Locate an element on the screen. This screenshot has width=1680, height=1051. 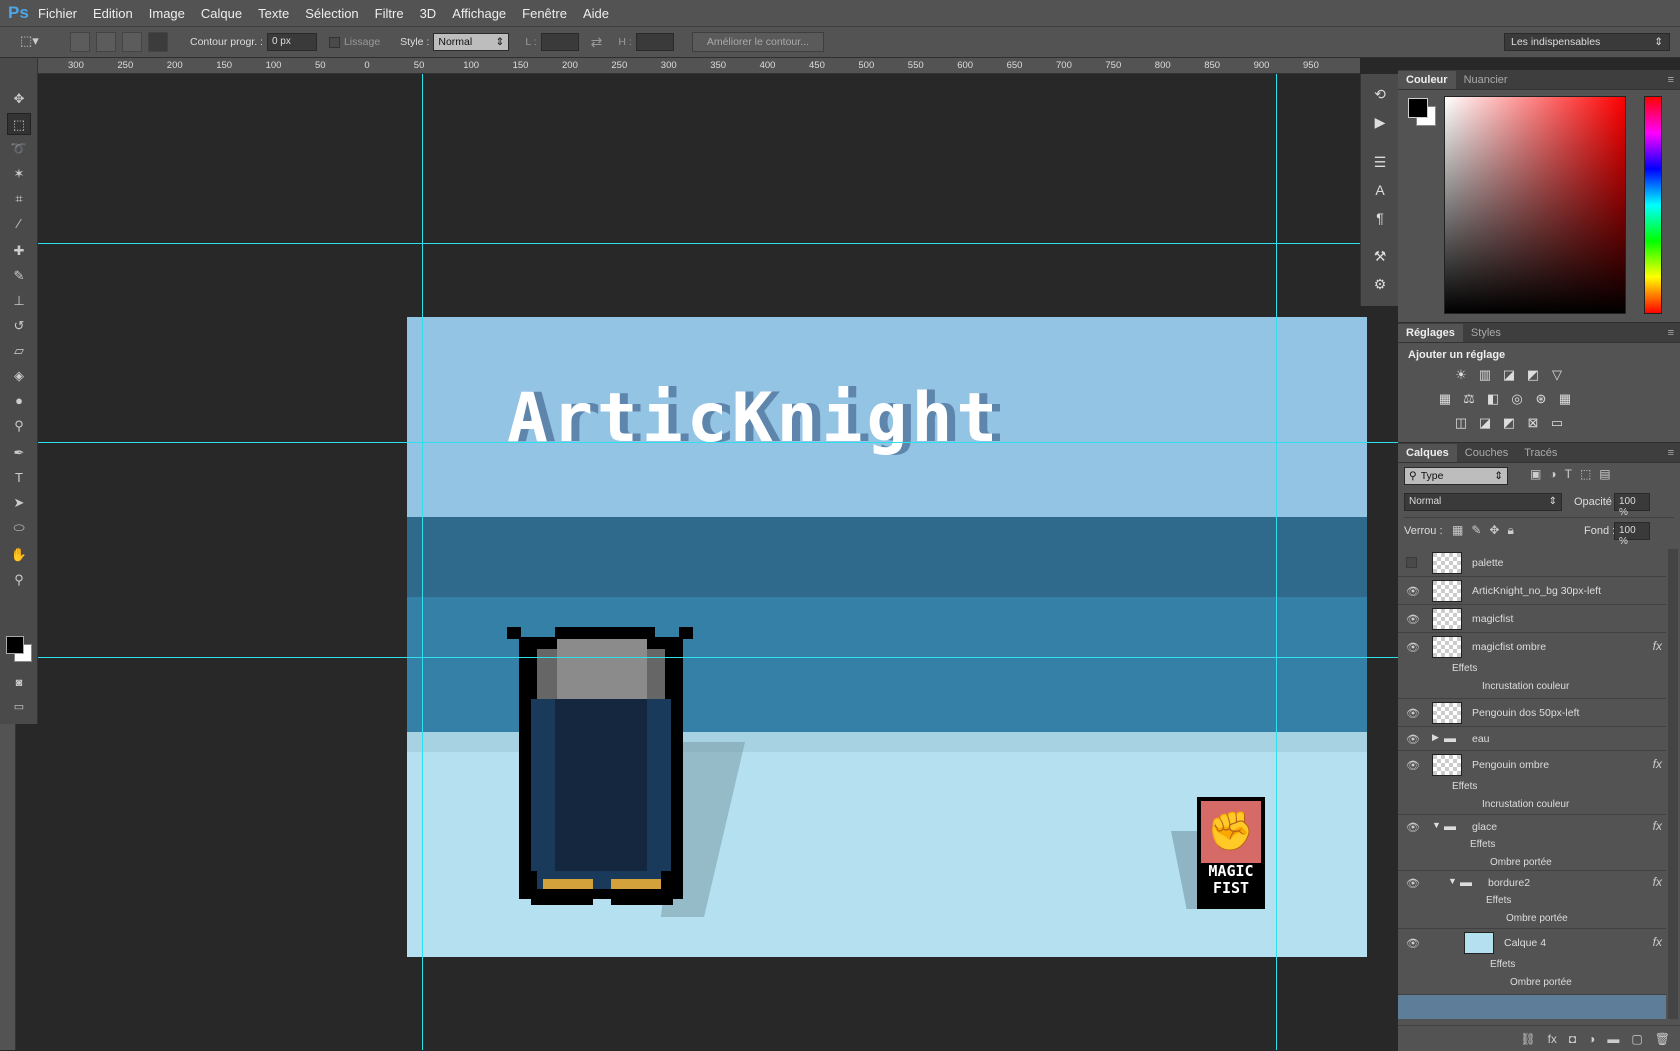
lasso-tool-icon: ➰ is located at coordinates (19, 149).